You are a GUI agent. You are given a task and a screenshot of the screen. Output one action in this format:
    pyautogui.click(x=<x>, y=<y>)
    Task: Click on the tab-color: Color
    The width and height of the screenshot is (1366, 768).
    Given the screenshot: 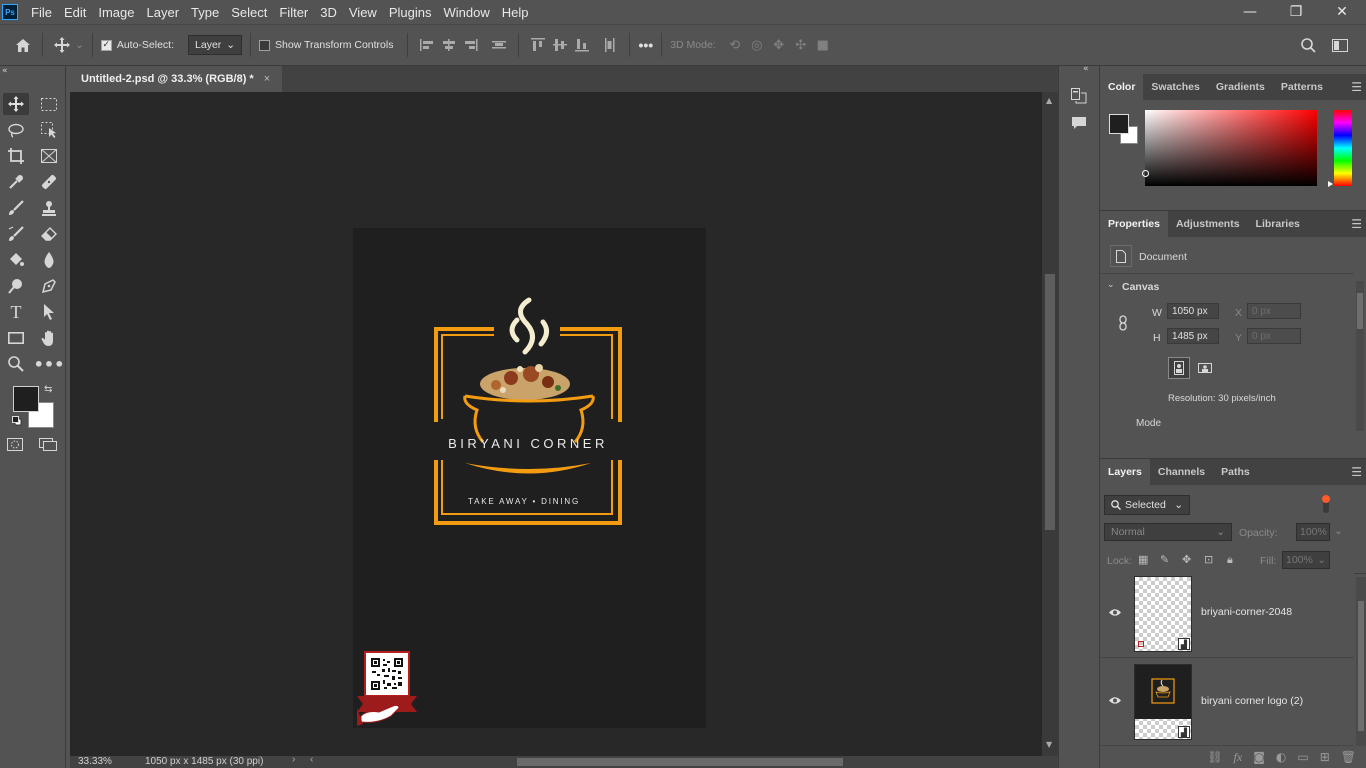 What is the action you would take?
    pyautogui.click(x=1122, y=87)
    